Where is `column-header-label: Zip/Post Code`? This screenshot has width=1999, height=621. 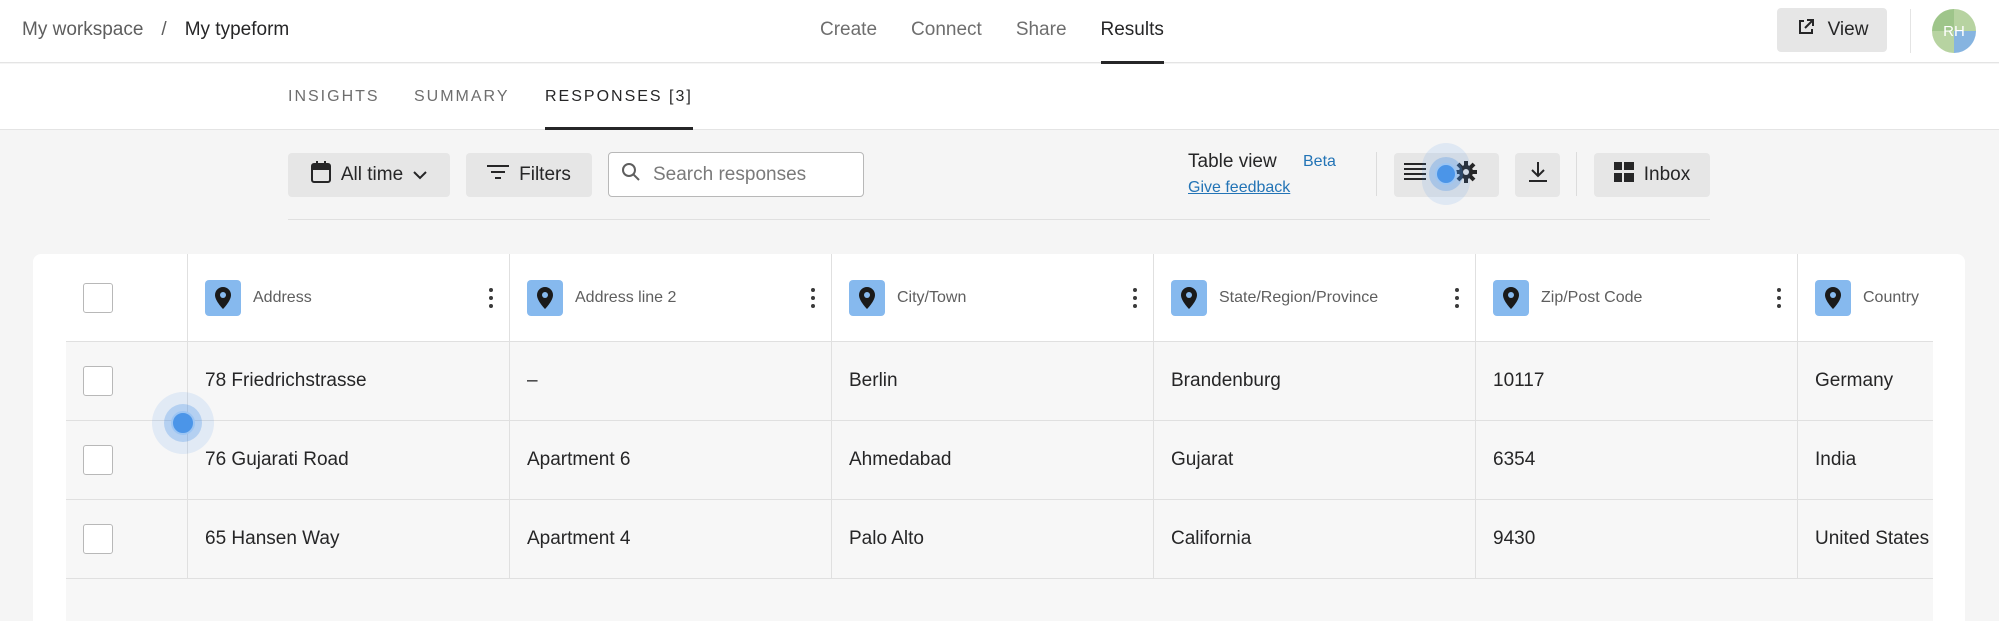 column-header-label: Zip/Post Code is located at coordinates (1592, 297).